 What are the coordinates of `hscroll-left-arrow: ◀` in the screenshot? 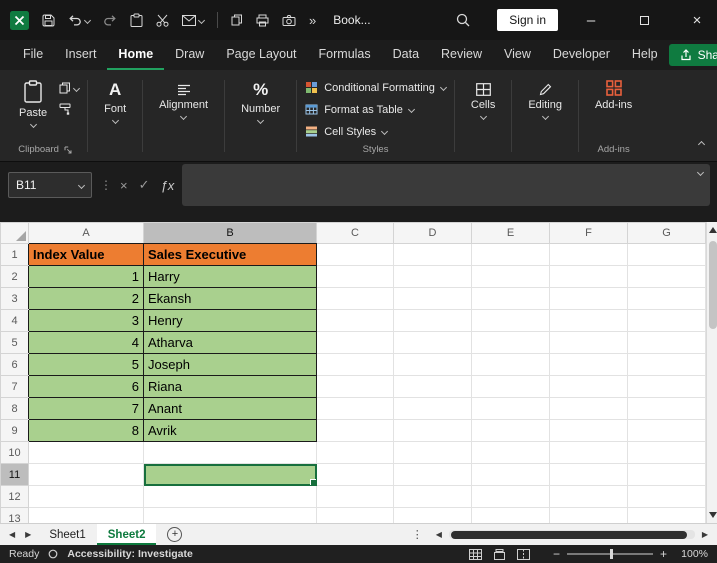 It's located at (439, 534).